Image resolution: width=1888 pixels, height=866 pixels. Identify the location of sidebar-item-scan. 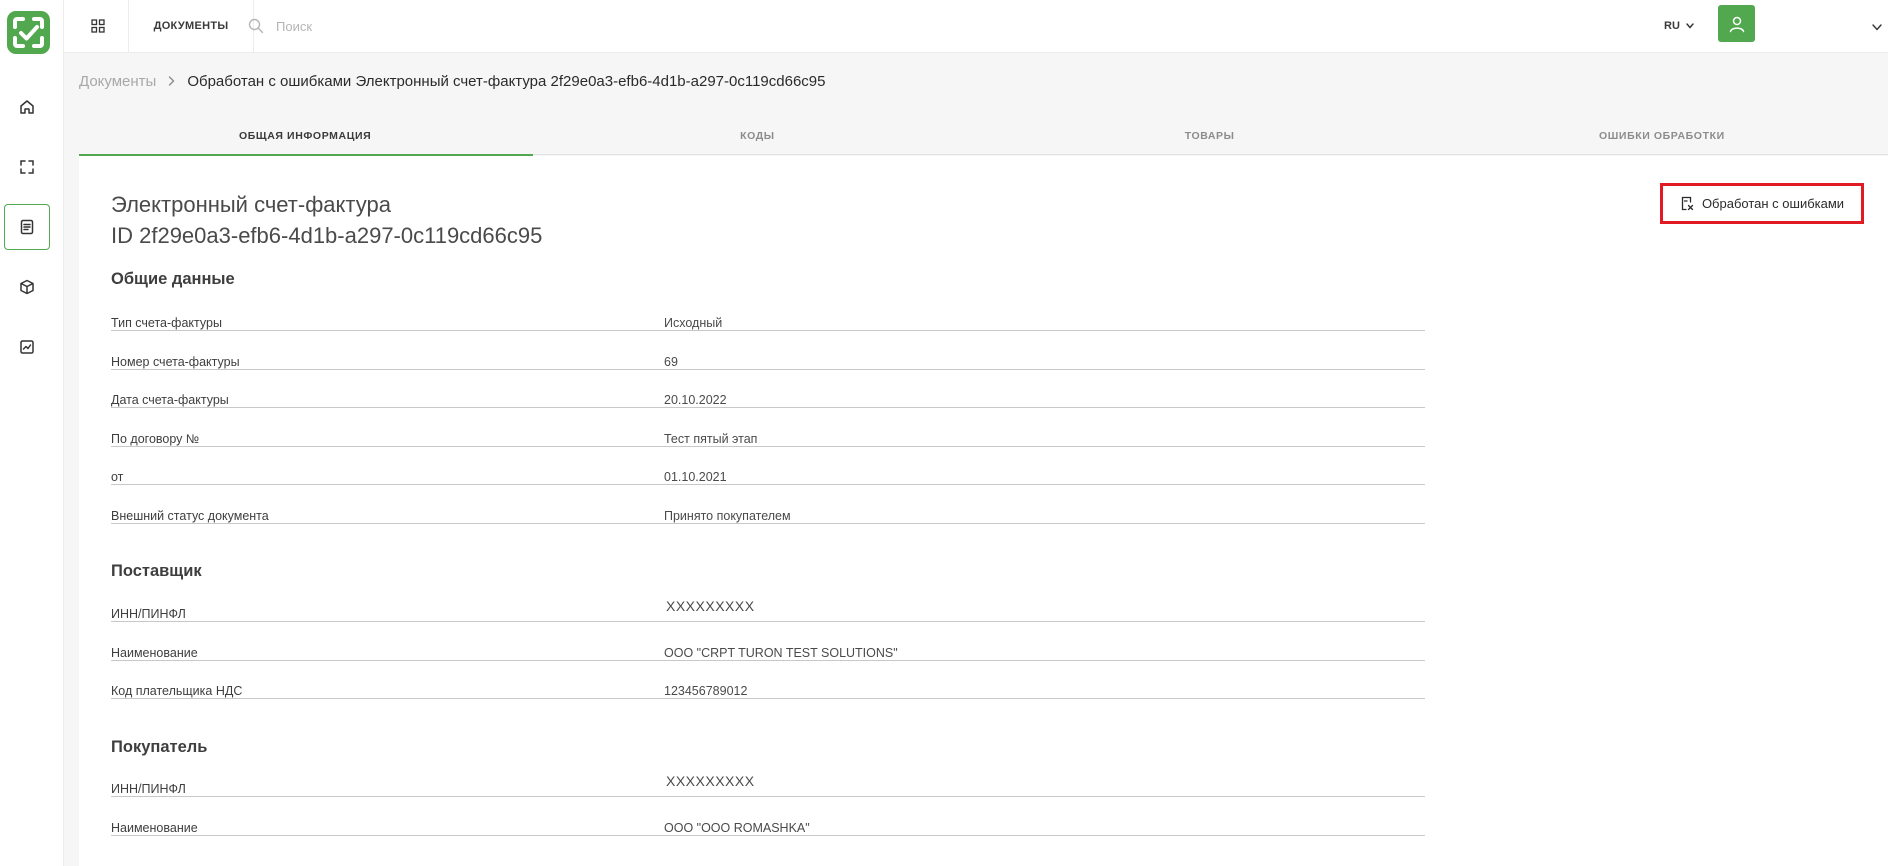
(27, 167).